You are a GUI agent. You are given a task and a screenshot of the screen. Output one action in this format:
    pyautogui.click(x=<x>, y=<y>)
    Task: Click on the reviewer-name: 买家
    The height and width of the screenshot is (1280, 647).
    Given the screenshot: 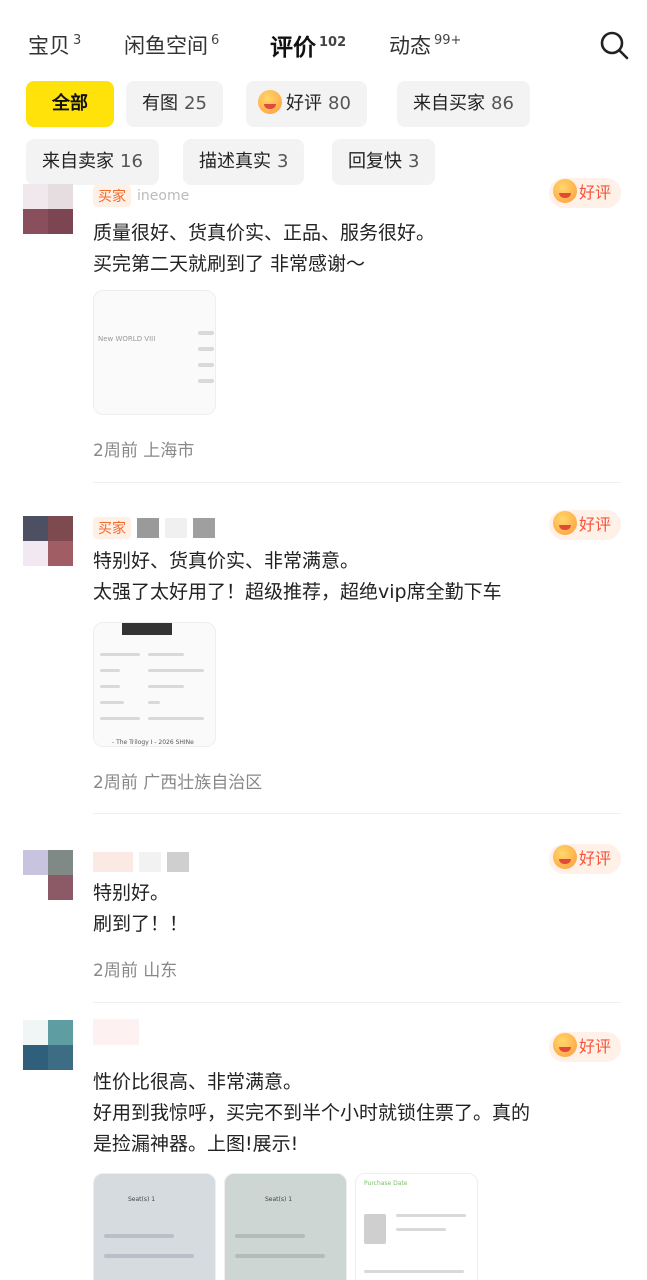 What is the action you would take?
    pyautogui.click(x=154, y=528)
    